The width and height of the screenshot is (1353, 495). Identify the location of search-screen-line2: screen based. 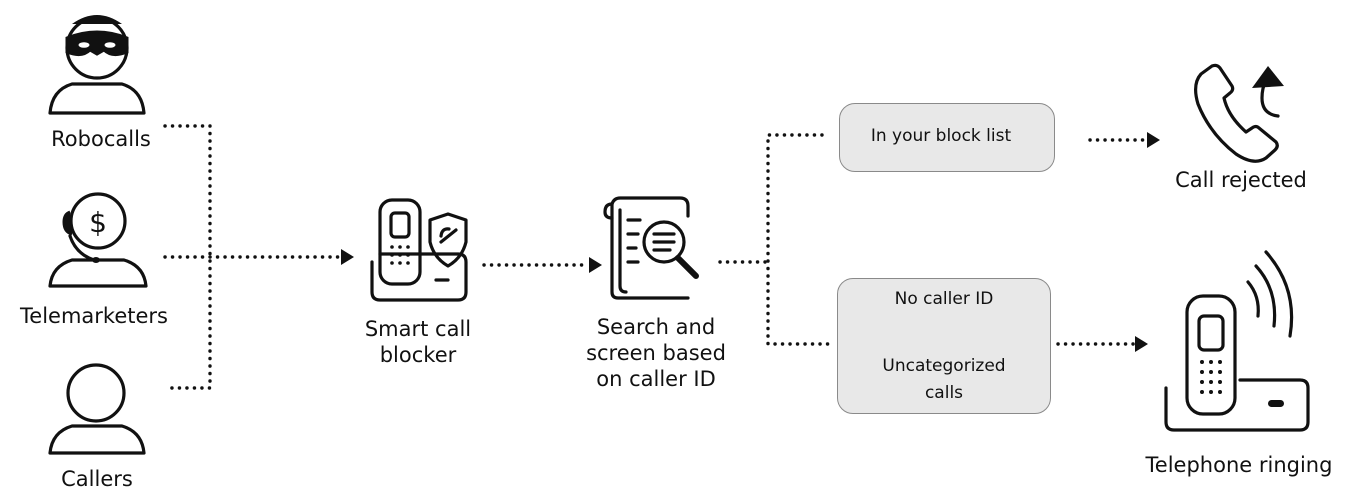
(656, 353).